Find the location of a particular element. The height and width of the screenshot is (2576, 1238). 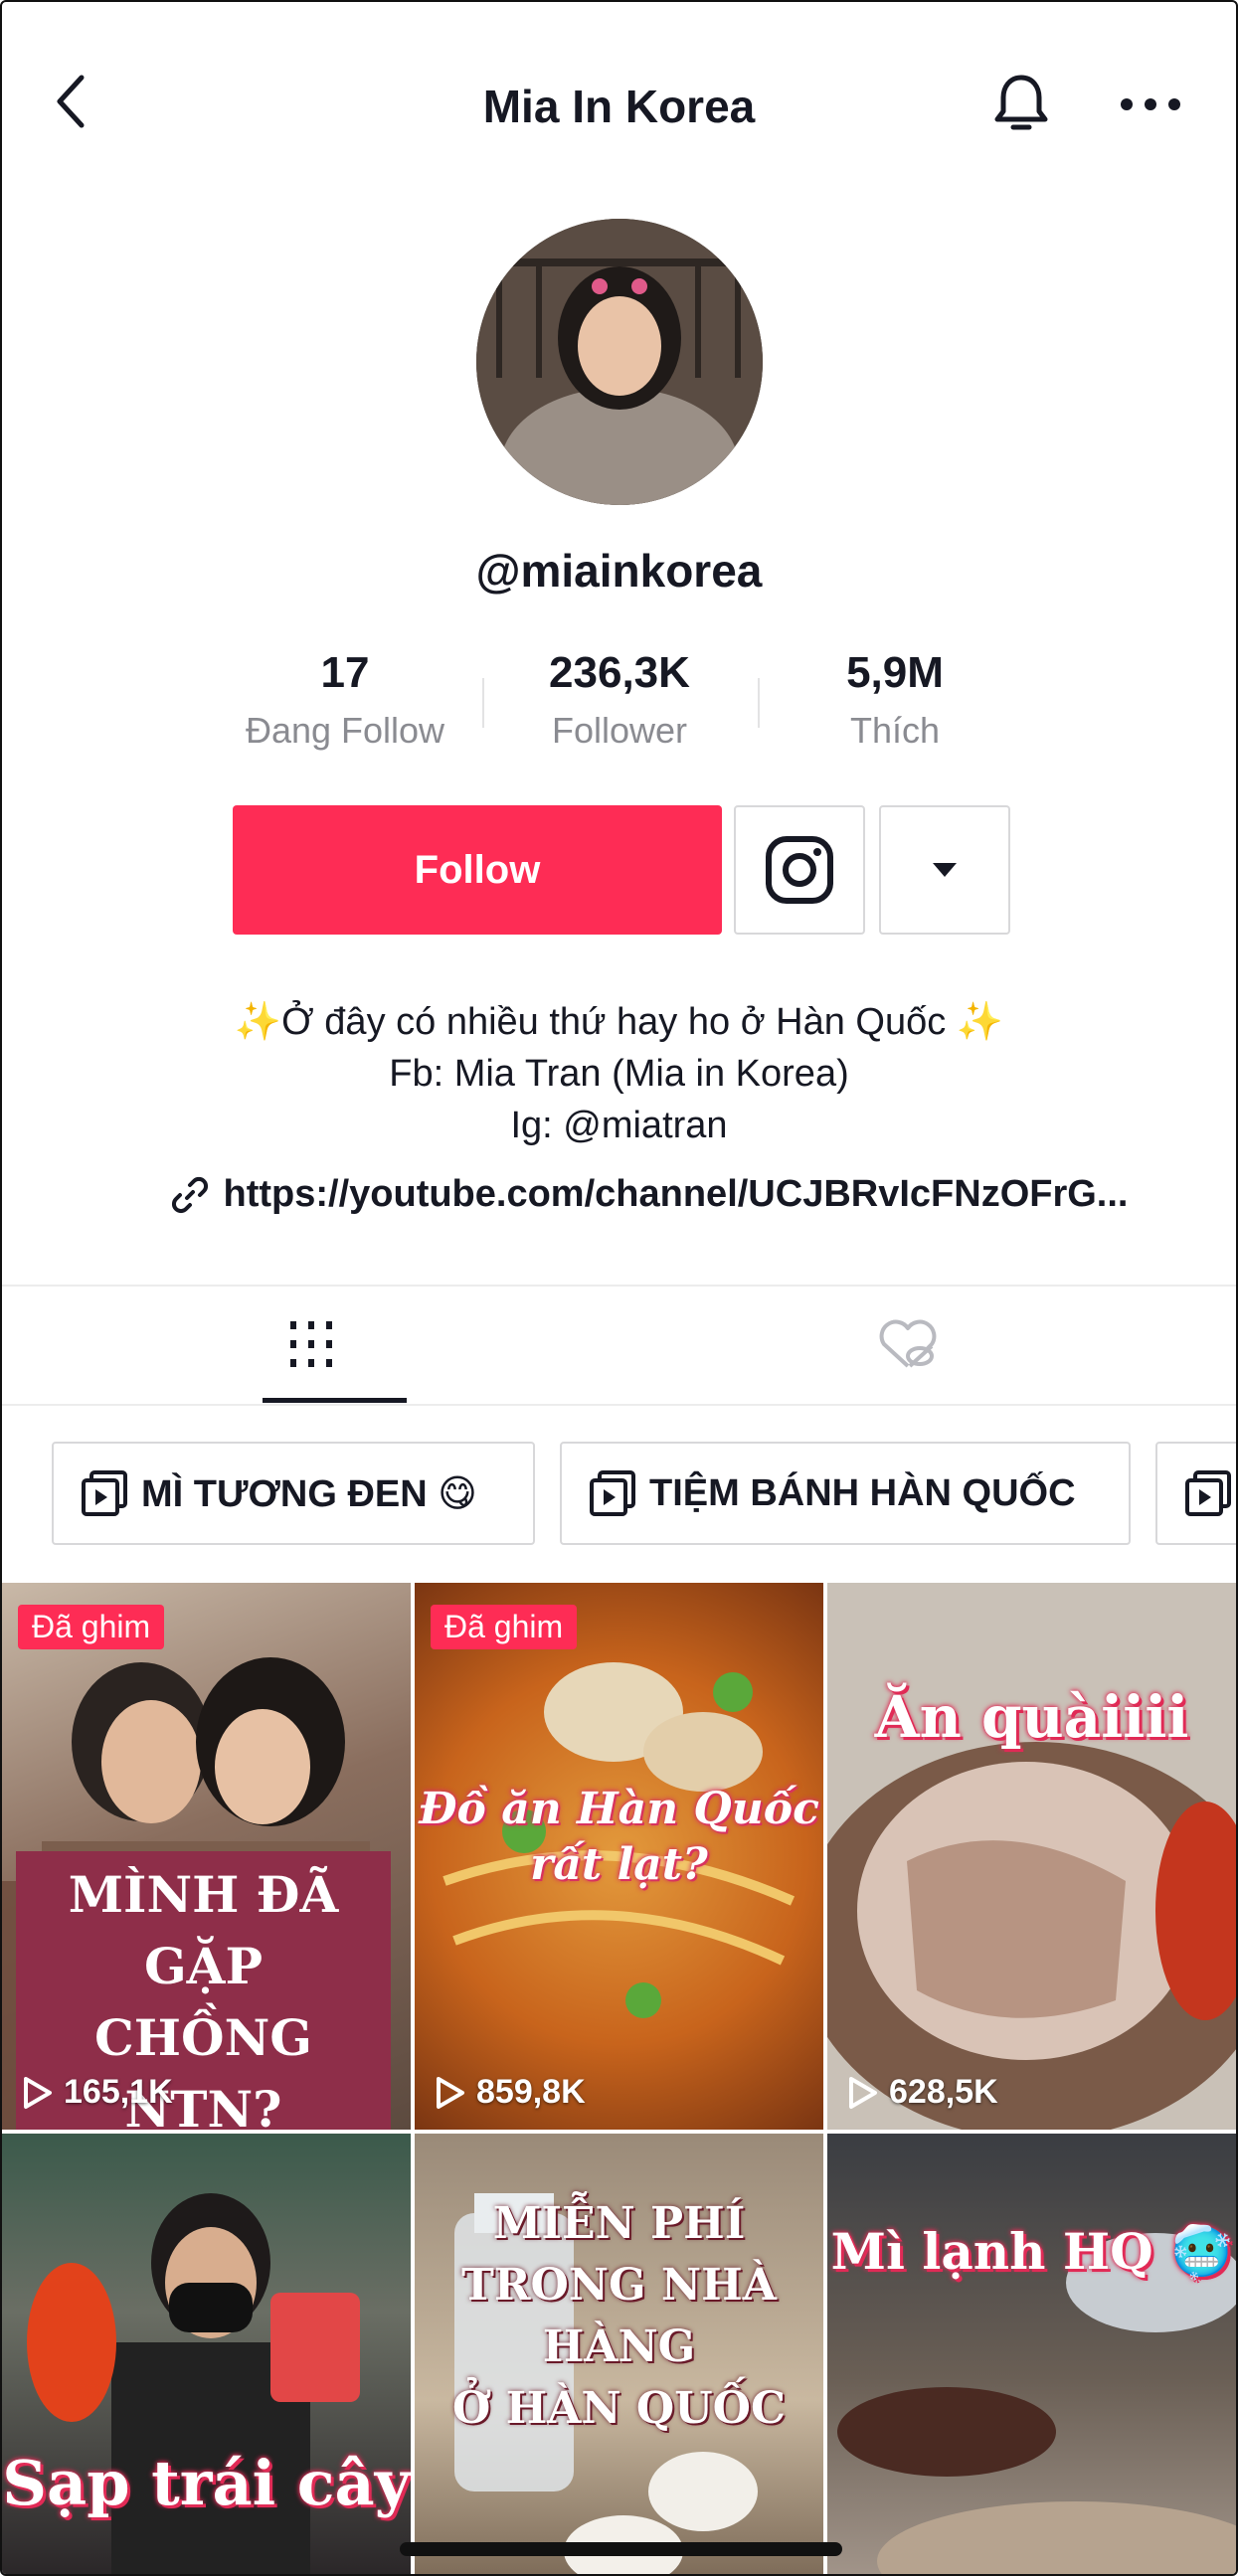

video-caption: Mì lạnh HQ 🥶 is located at coordinates (1031, 2251).